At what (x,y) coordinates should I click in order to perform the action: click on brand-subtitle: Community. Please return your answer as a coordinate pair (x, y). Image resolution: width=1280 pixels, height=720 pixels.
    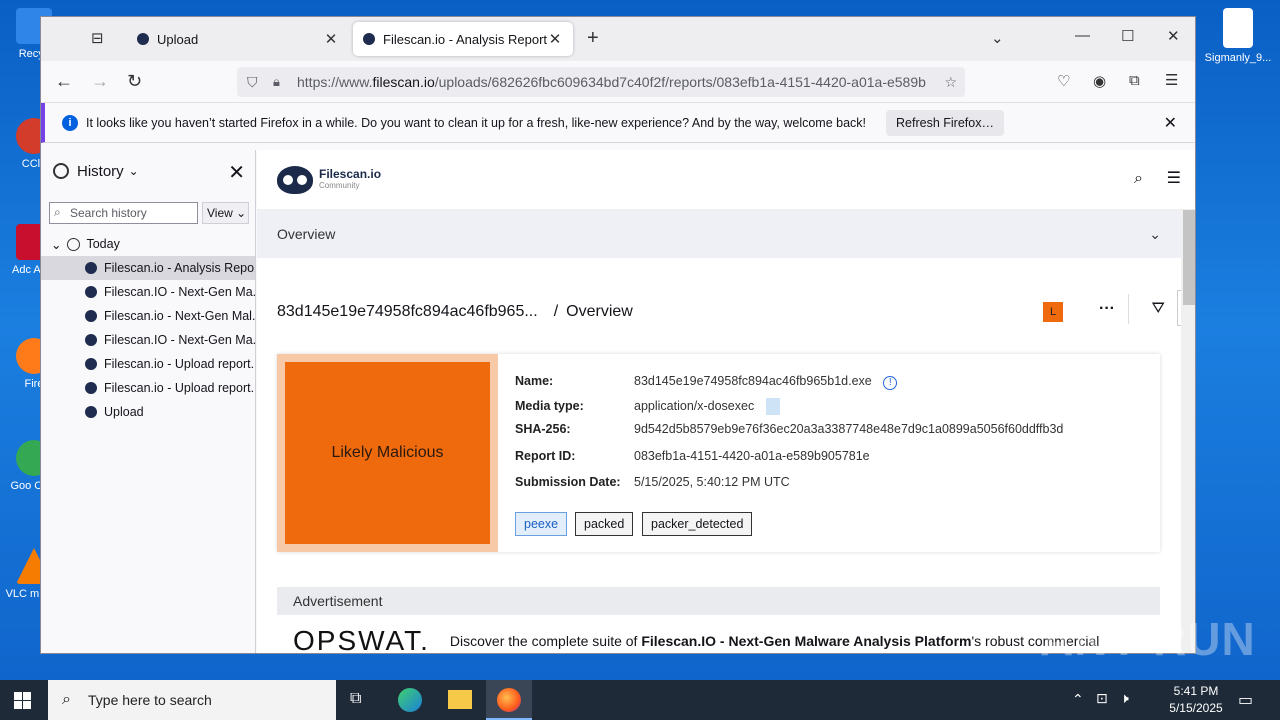
    Looking at the image, I should click on (339, 185).